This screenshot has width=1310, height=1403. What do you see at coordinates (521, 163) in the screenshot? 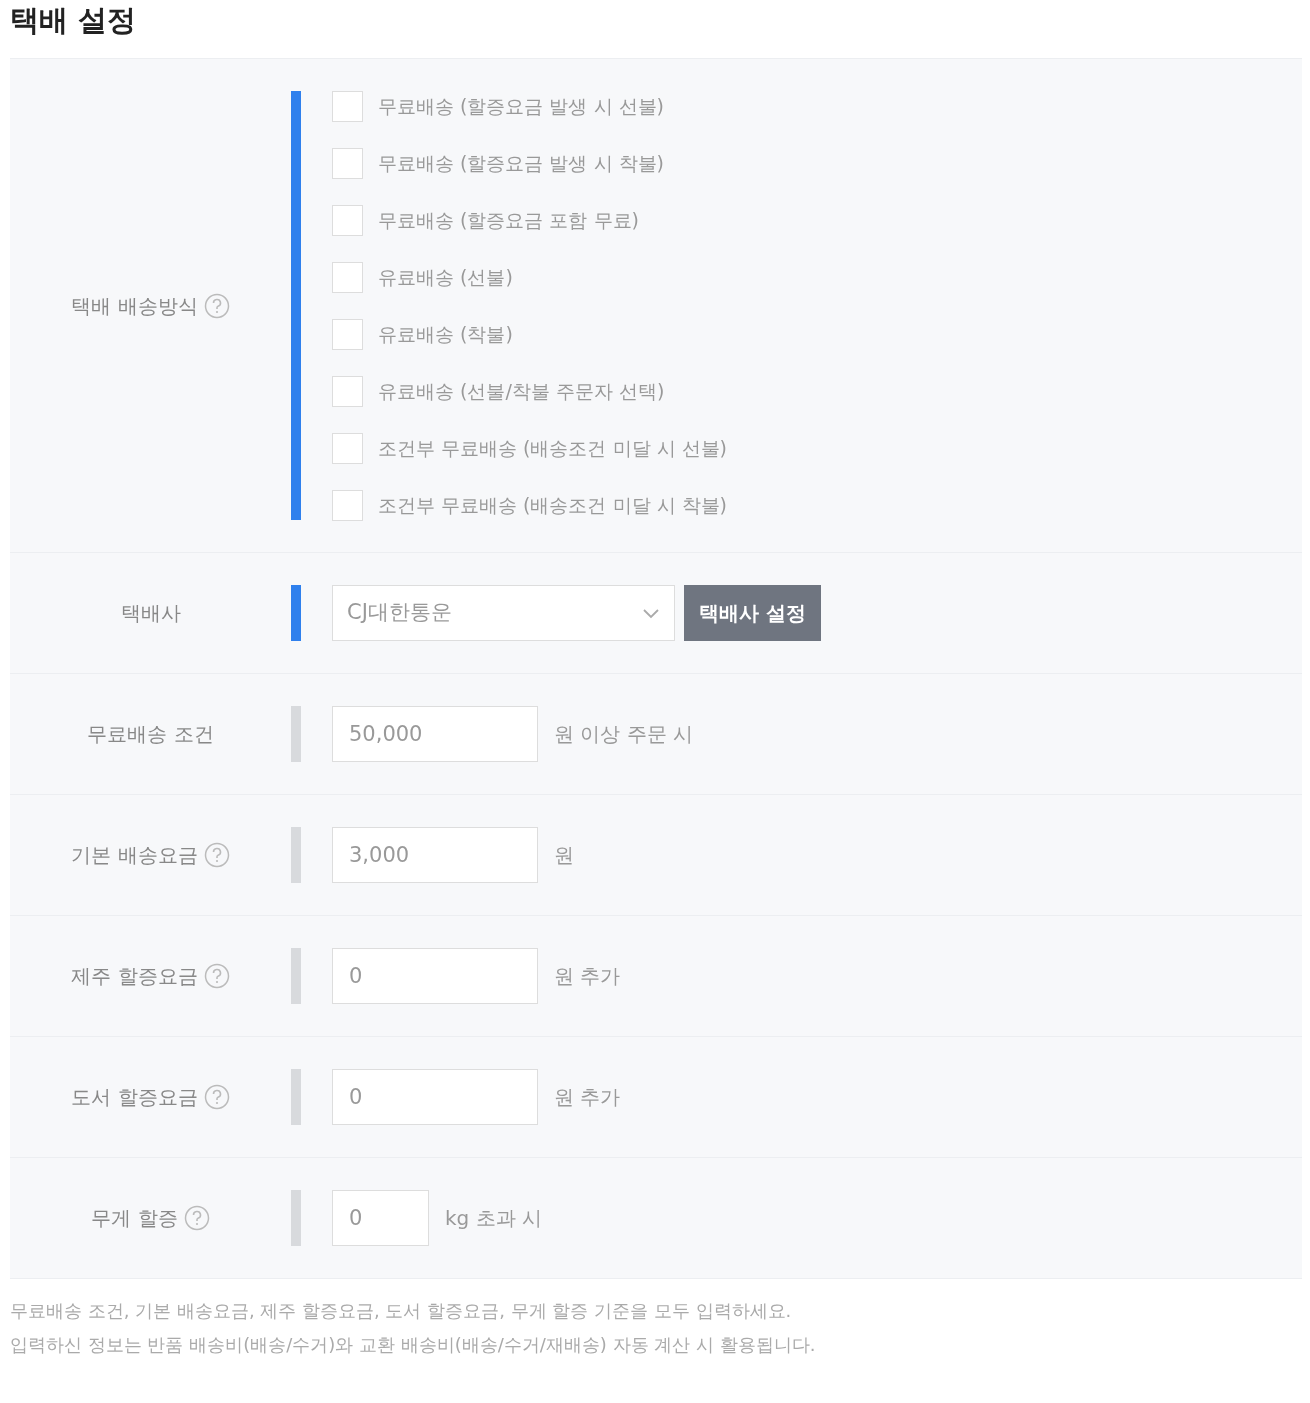
I see `checkbox-label: 무료배송 (할증요금 발생 시 착불)` at bounding box center [521, 163].